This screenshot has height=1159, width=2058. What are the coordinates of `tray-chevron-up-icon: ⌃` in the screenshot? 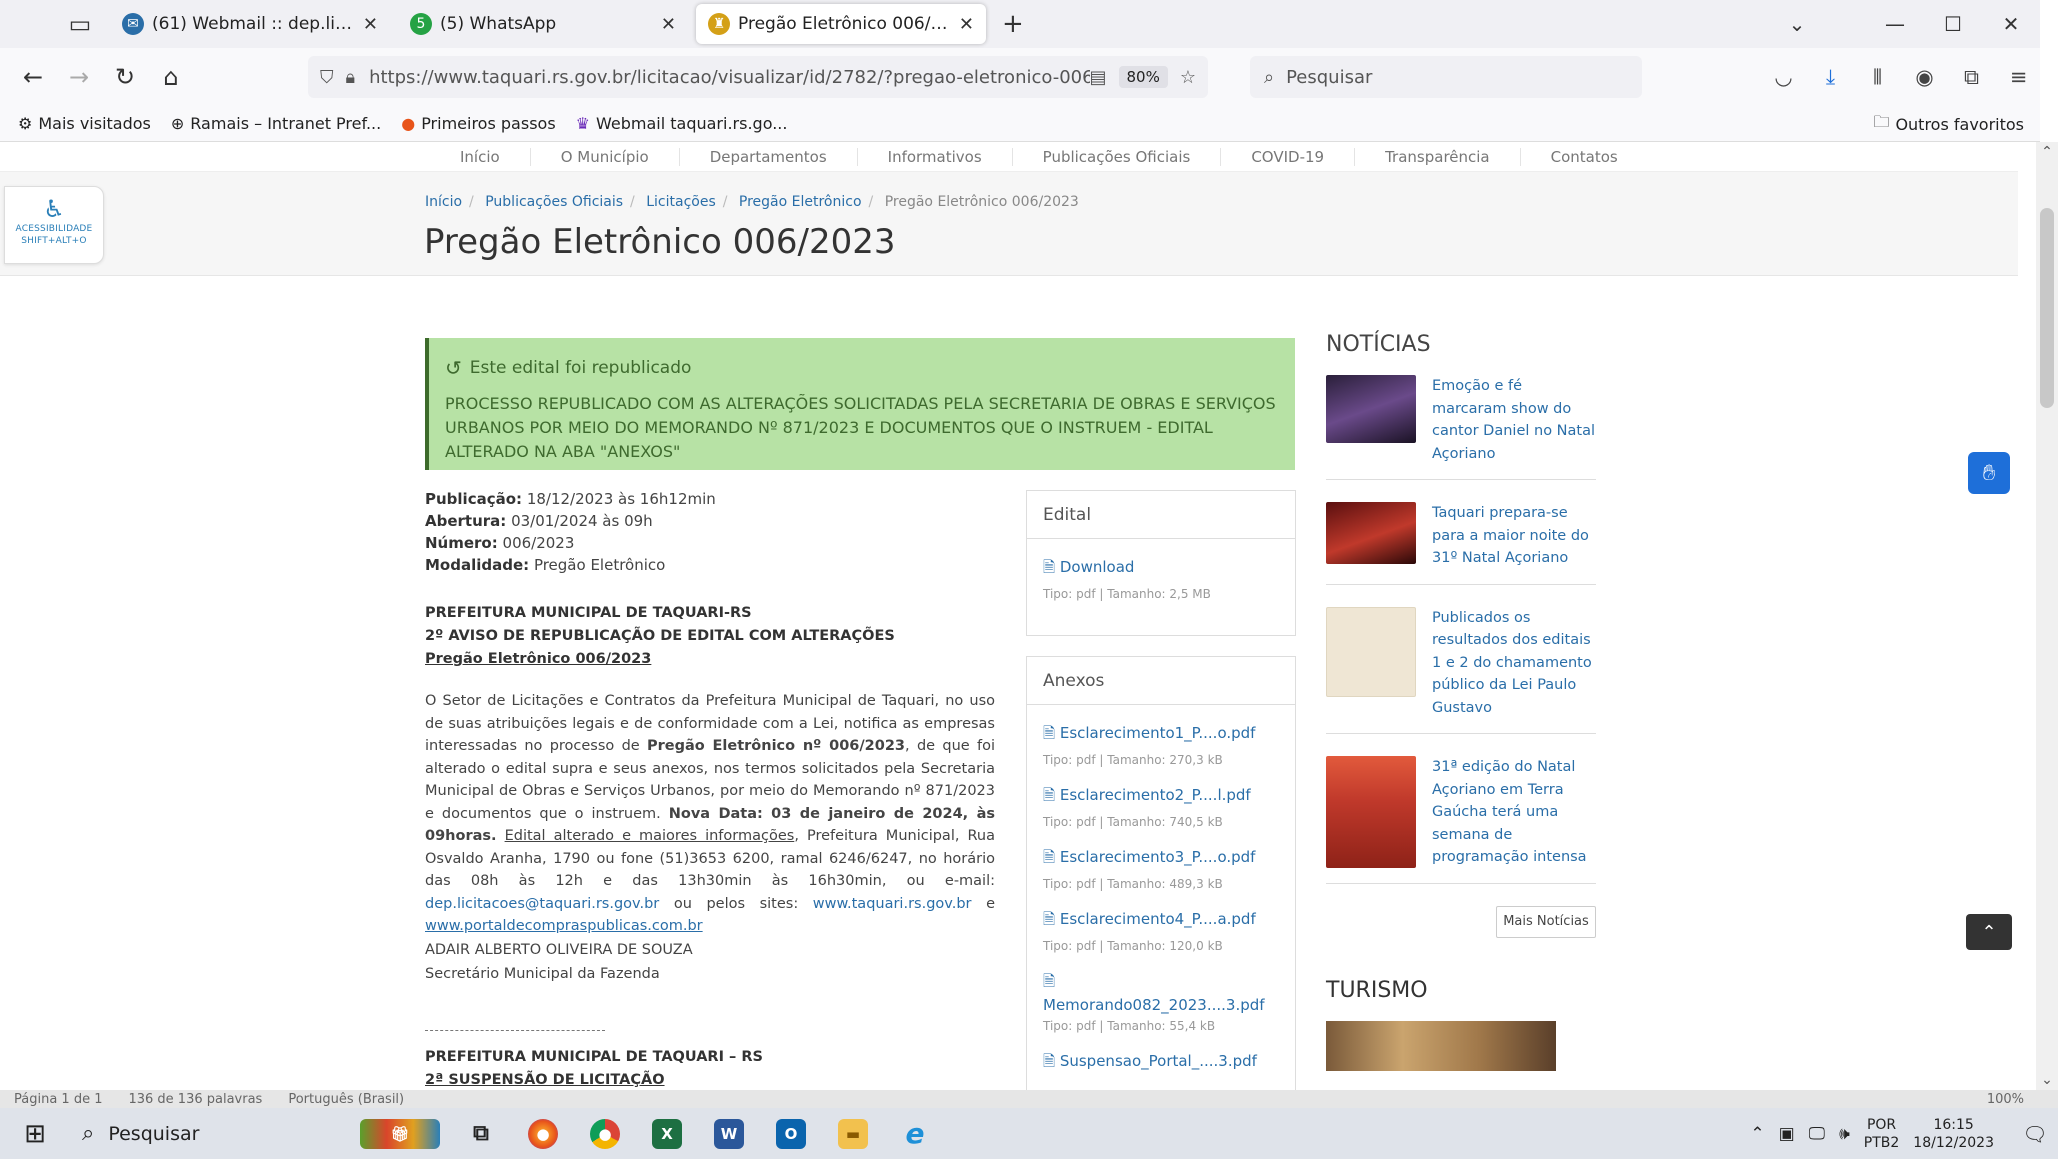 It's located at (1757, 1134).